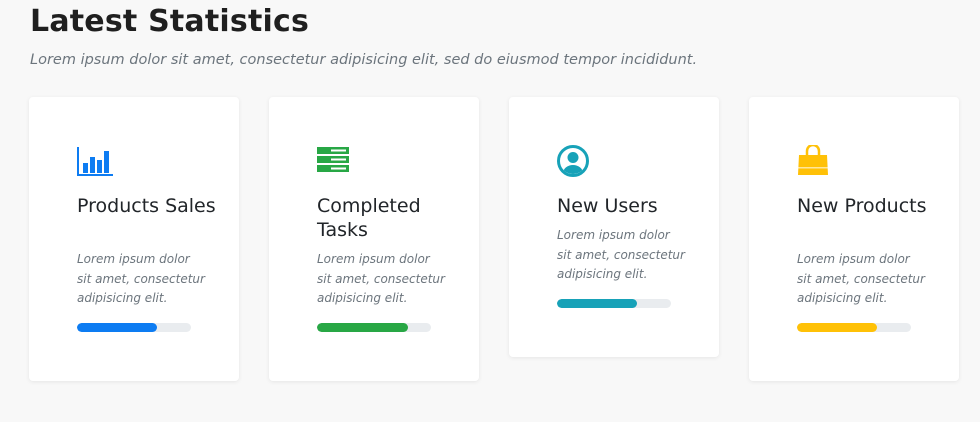  I want to click on card-title: Products Sales, so click(146, 206).